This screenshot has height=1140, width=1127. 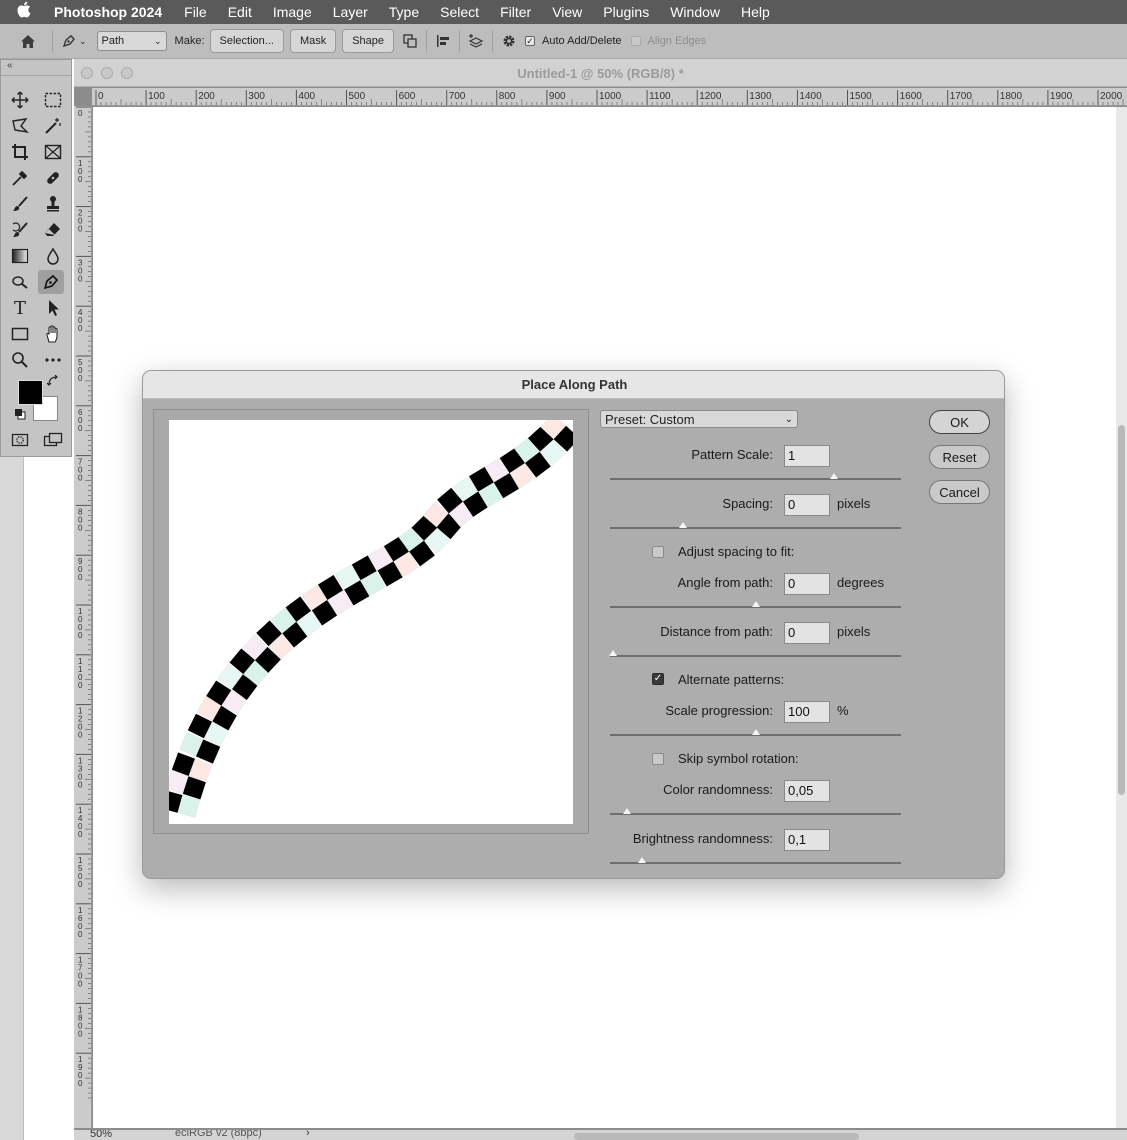 What do you see at coordinates (53, 230) in the screenshot?
I see `eraser-icon` at bounding box center [53, 230].